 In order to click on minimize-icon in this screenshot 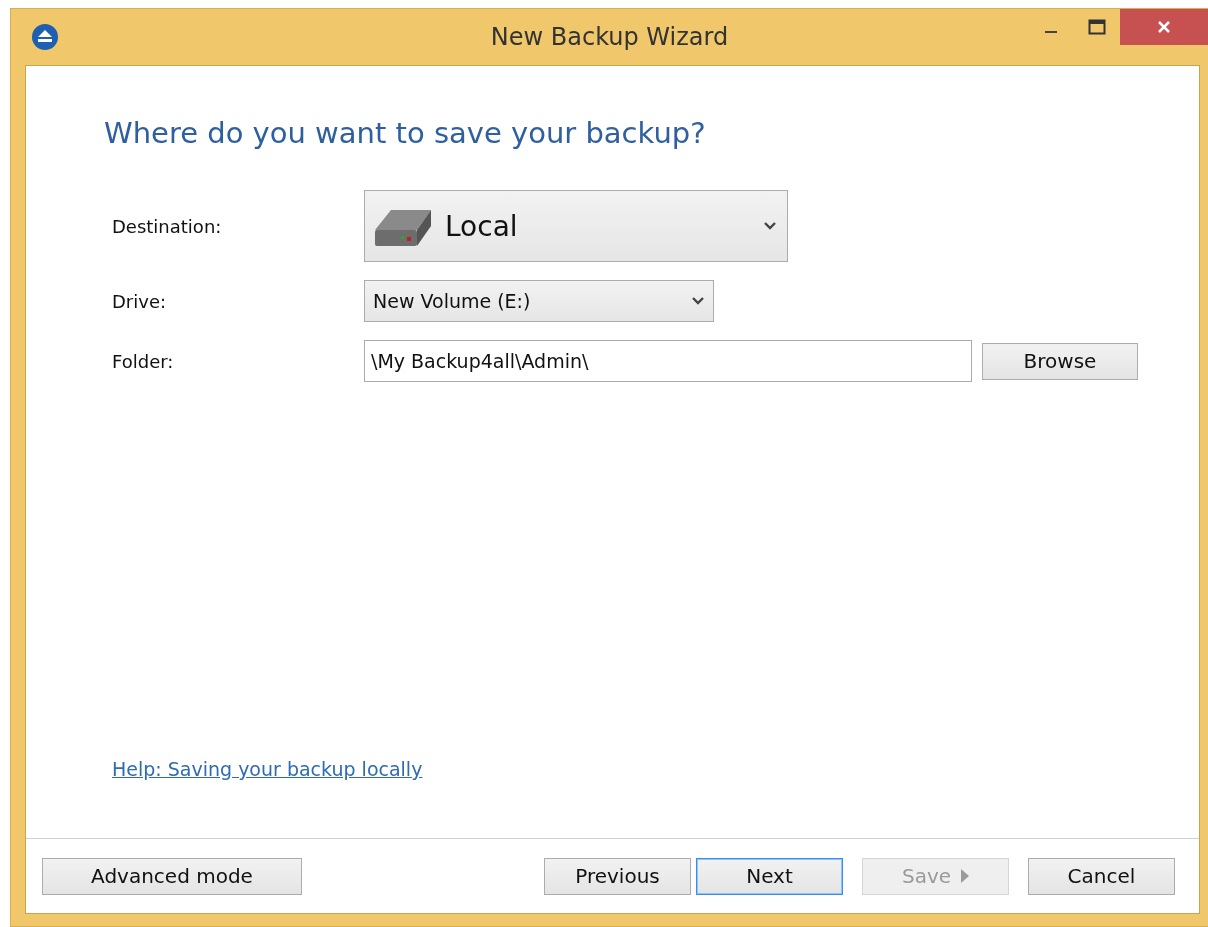, I will do `click(1051, 32)`.